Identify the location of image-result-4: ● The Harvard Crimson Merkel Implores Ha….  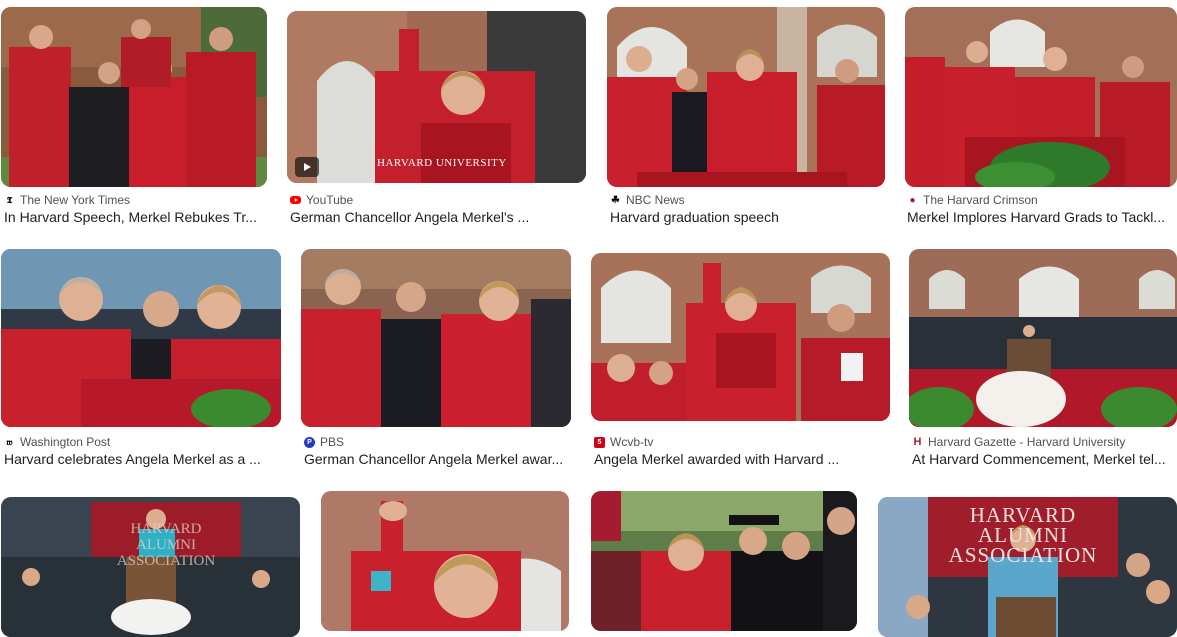
(1040, 120).